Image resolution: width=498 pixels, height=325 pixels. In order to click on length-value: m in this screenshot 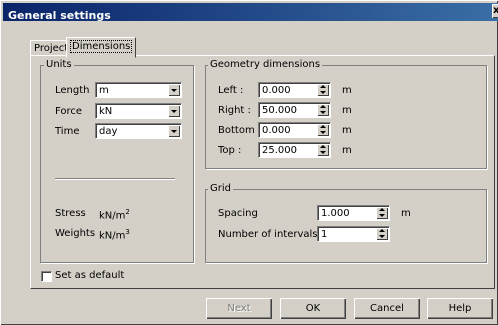, I will do `click(104, 90)`.